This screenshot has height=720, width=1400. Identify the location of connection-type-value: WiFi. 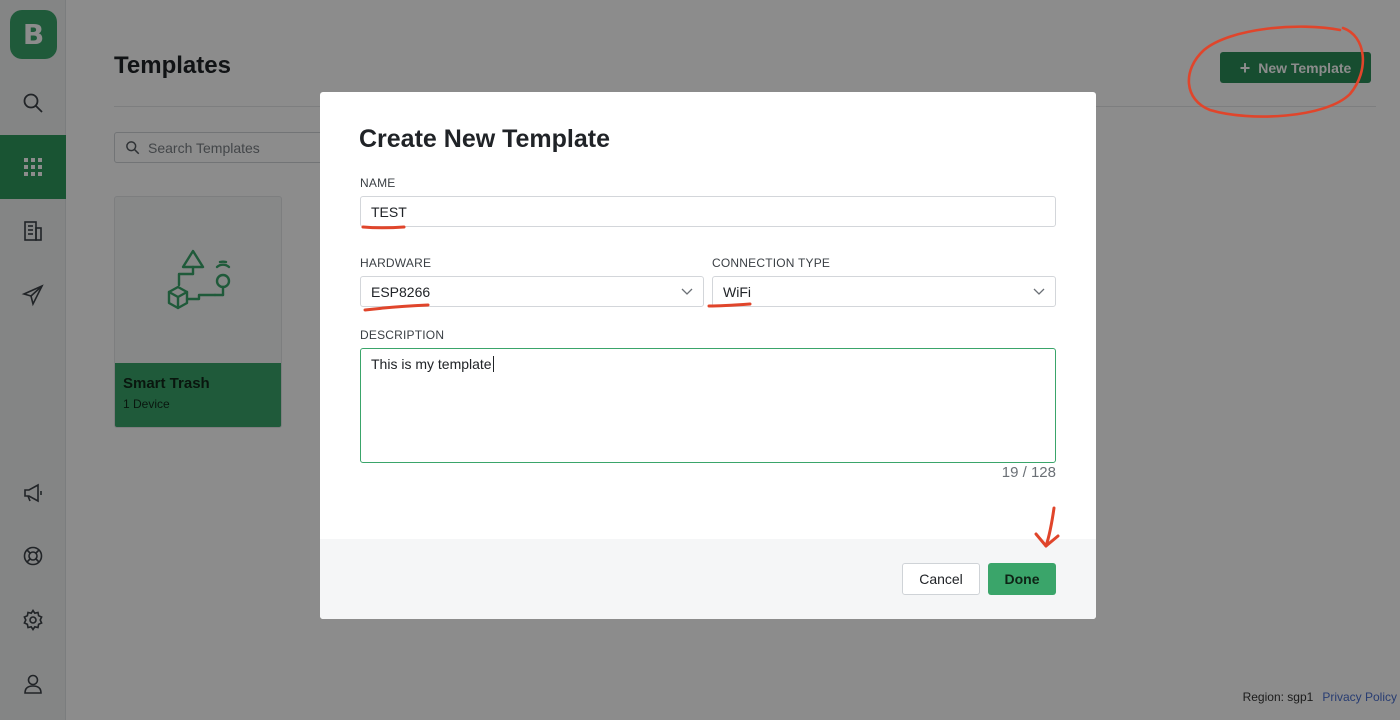
(737, 291).